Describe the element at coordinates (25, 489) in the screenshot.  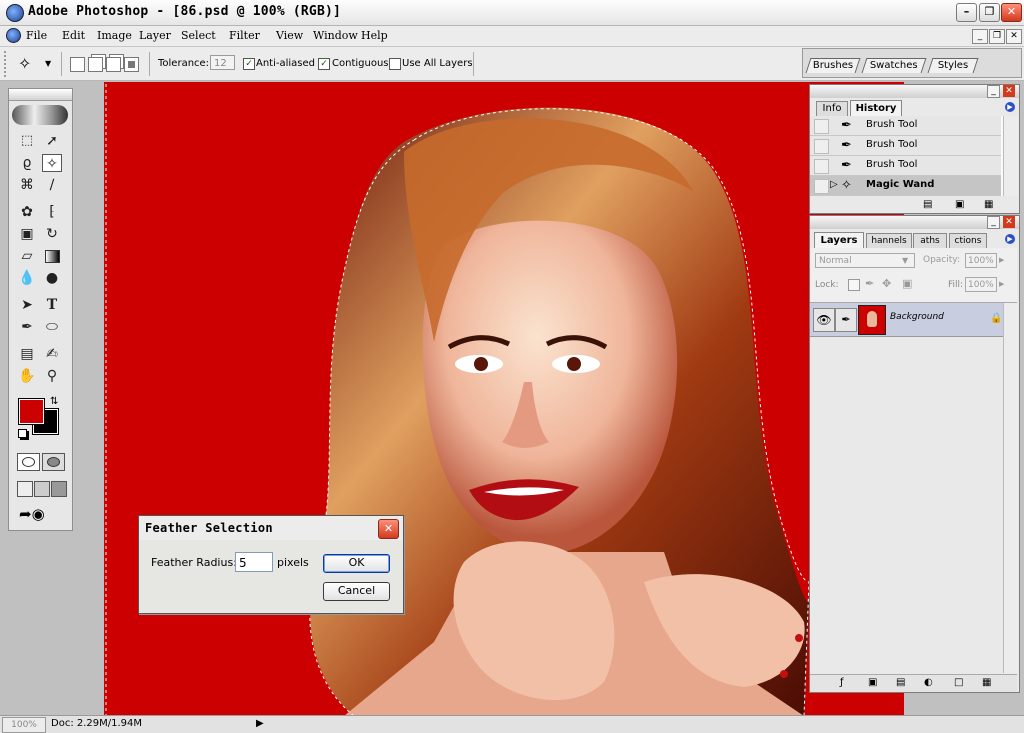
I see `standard-screen-mode-icon` at that location.